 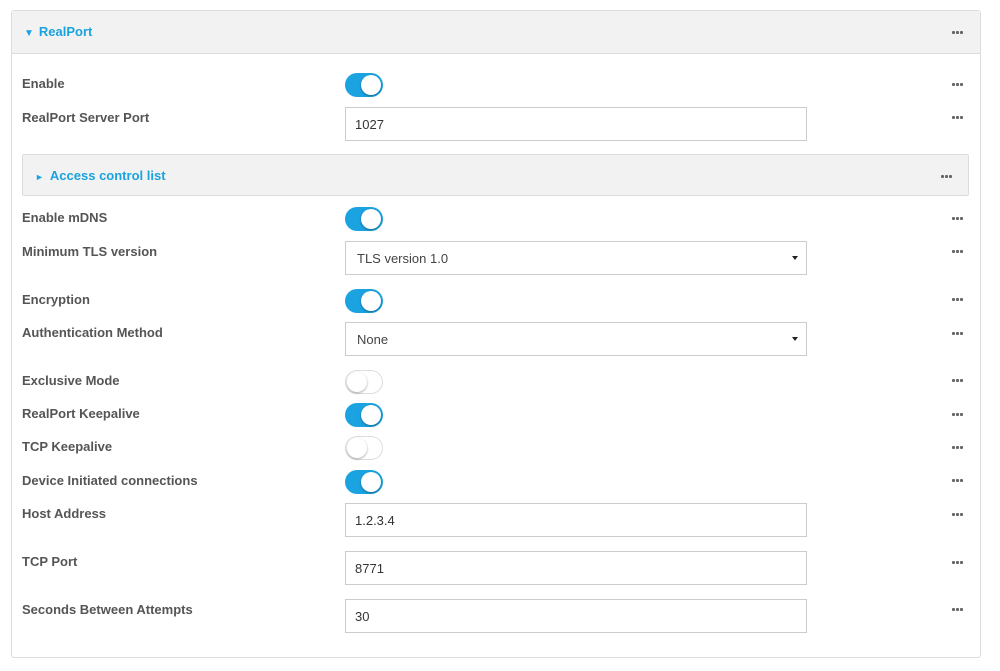 I want to click on enable-label: Enable, so click(x=43, y=83).